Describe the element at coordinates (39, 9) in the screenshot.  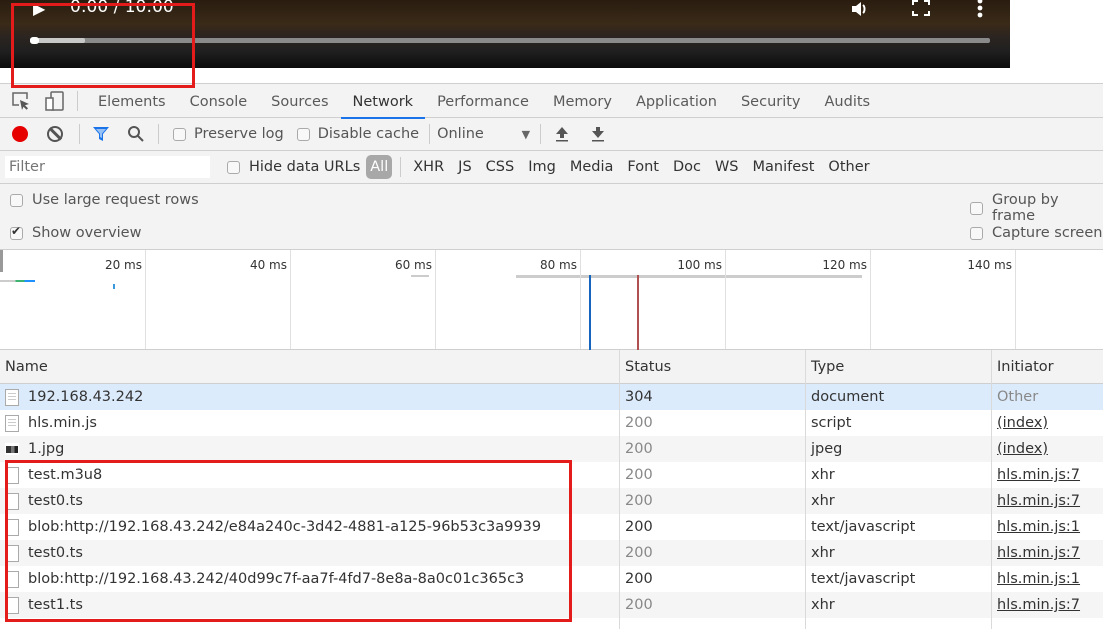
I see `play-button: ▶` at that location.